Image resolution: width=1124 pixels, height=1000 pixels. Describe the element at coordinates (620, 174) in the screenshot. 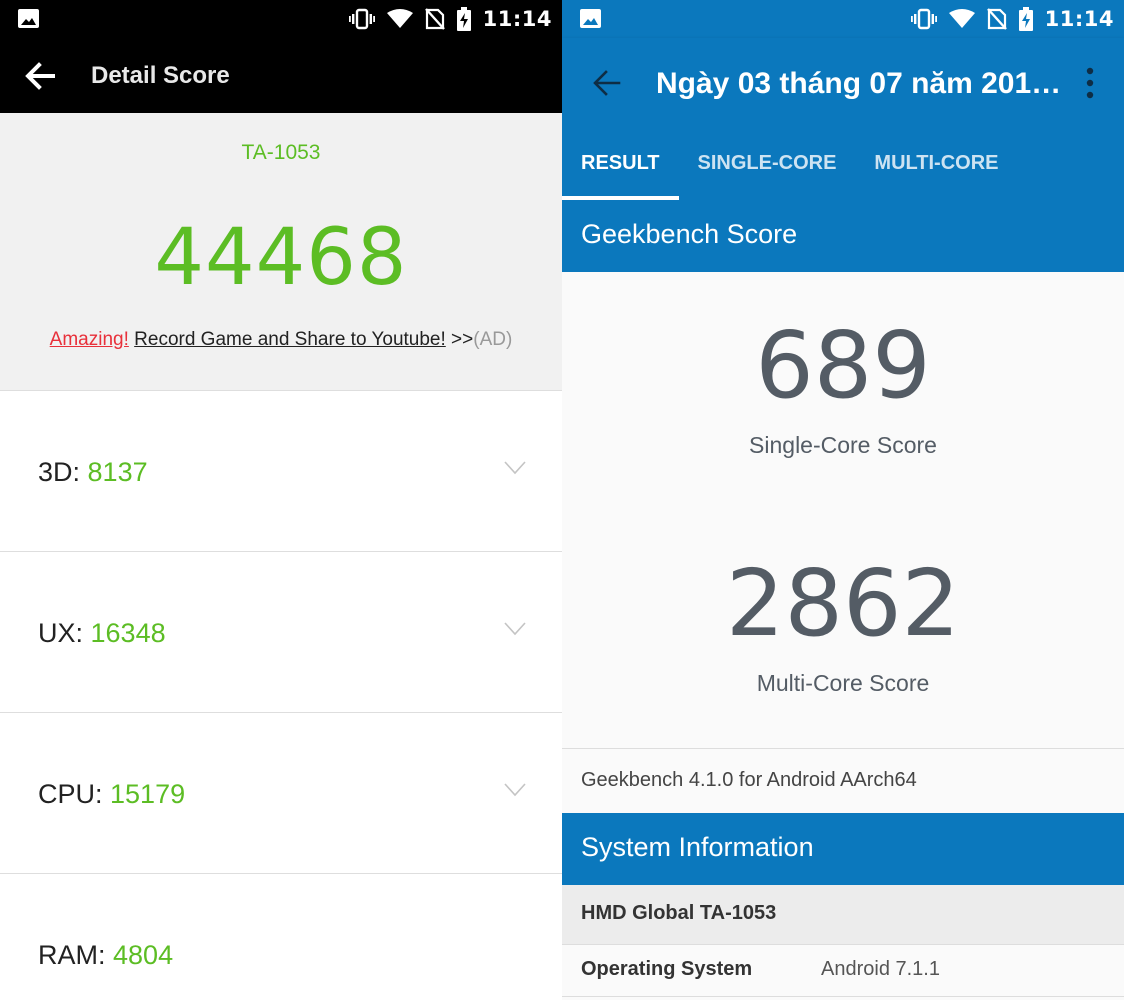

I see `tab-result: RESULT` at that location.